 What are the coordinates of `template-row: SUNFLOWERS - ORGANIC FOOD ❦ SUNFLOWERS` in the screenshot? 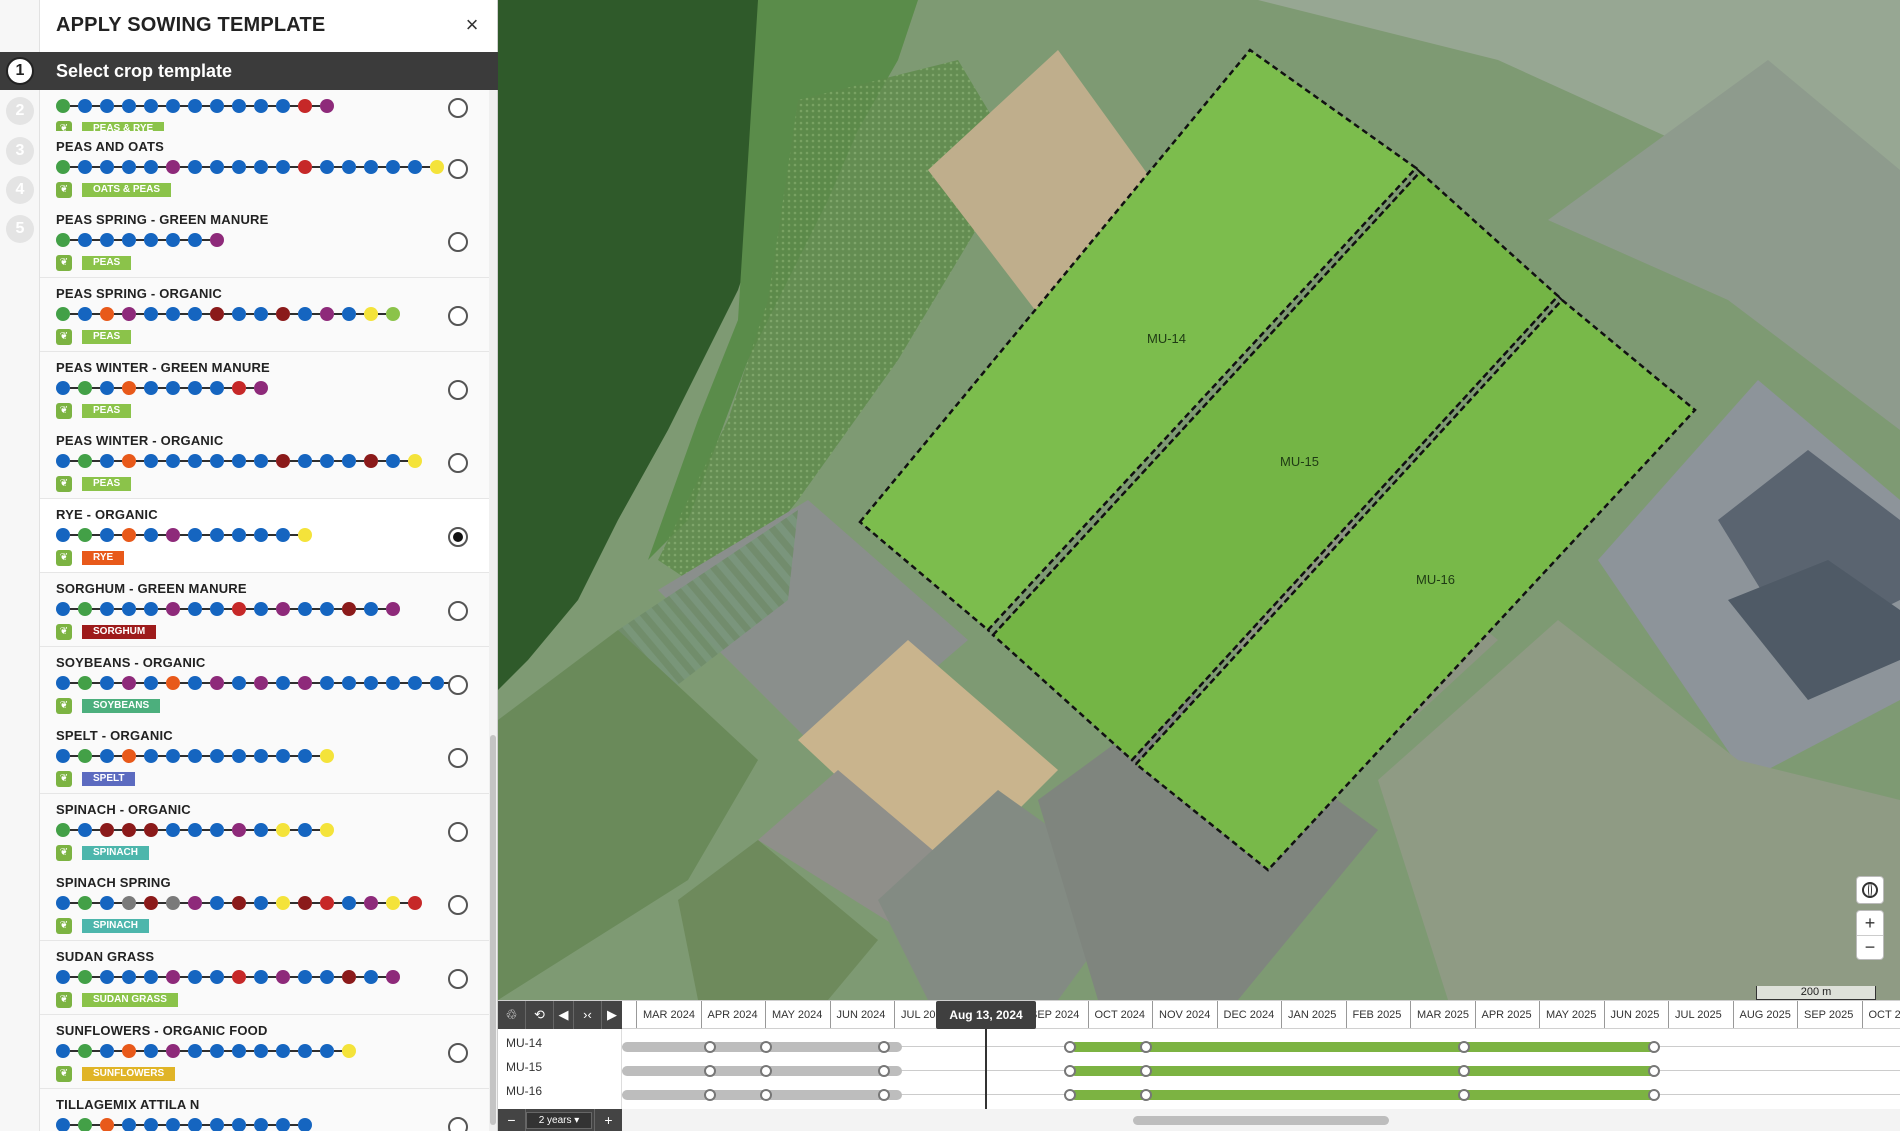 It's located at (265, 1052).